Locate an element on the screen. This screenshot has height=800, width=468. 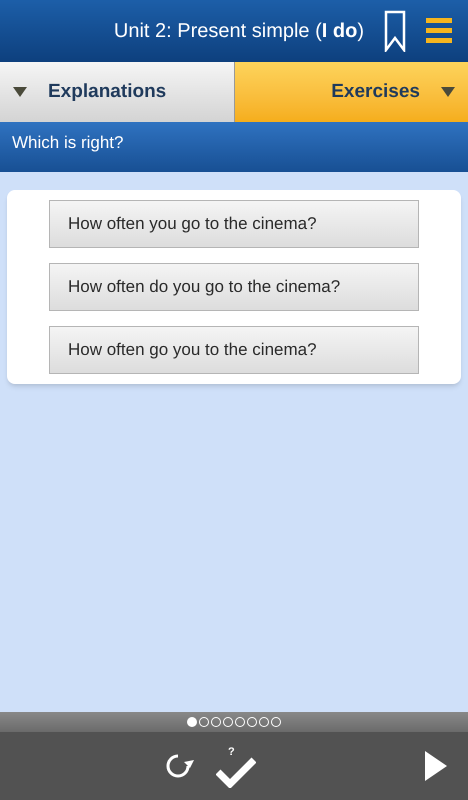
tab: Exercises is located at coordinates (351, 92).